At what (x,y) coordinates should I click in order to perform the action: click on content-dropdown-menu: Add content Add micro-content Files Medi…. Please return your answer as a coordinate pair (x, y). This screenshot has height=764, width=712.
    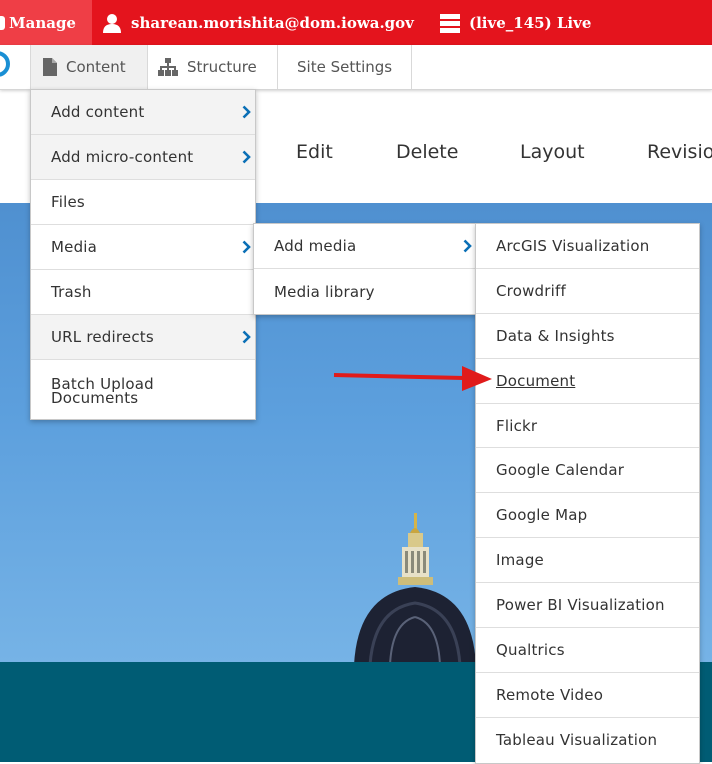
    Looking at the image, I should click on (143, 254).